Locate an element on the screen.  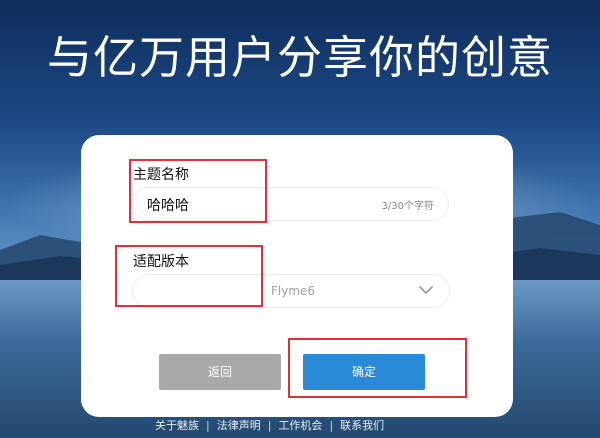
hero-title: 与亿万用户分享你的创意 is located at coordinates (299, 57).